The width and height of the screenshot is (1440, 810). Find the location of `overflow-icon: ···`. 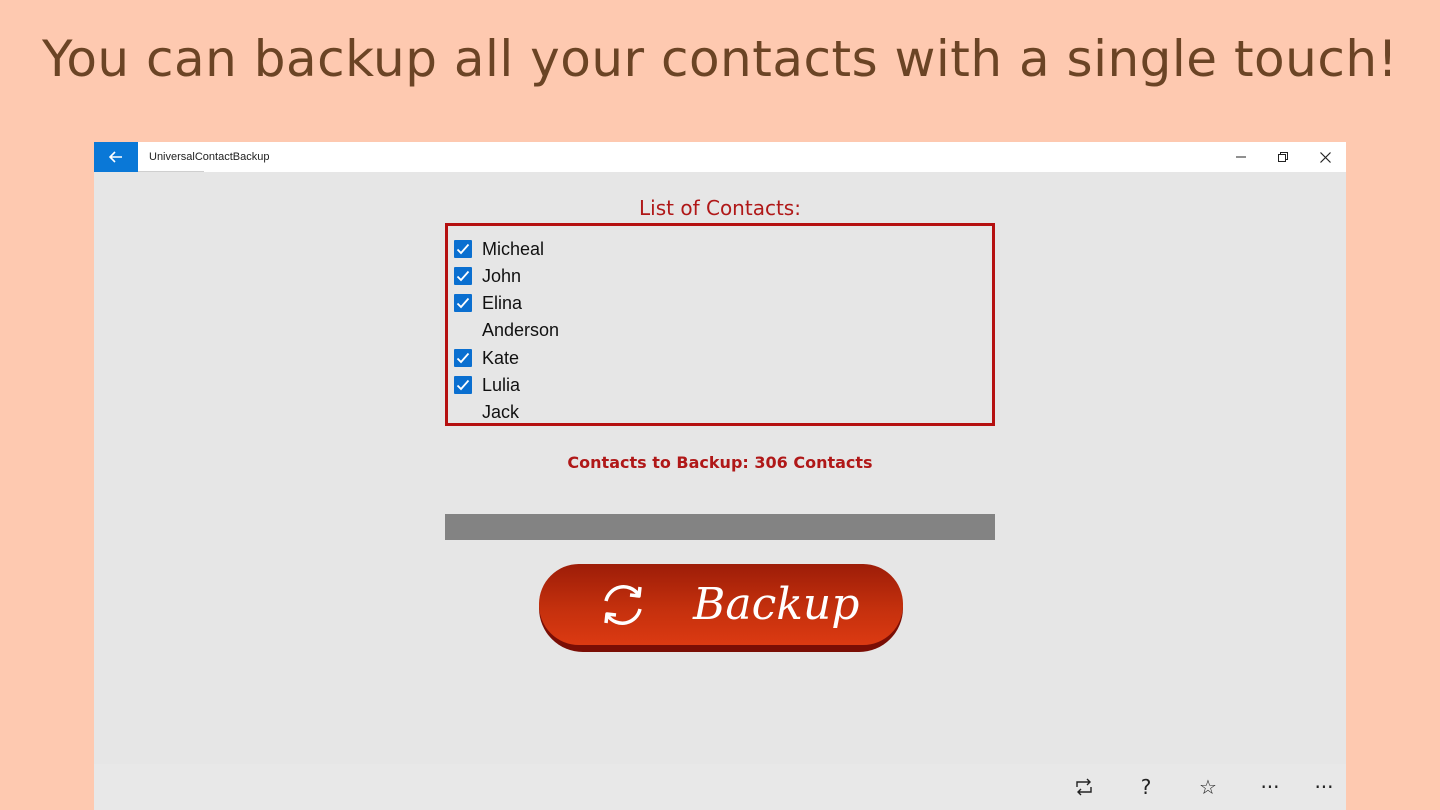

overflow-icon: ··· is located at coordinates (1324, 787).